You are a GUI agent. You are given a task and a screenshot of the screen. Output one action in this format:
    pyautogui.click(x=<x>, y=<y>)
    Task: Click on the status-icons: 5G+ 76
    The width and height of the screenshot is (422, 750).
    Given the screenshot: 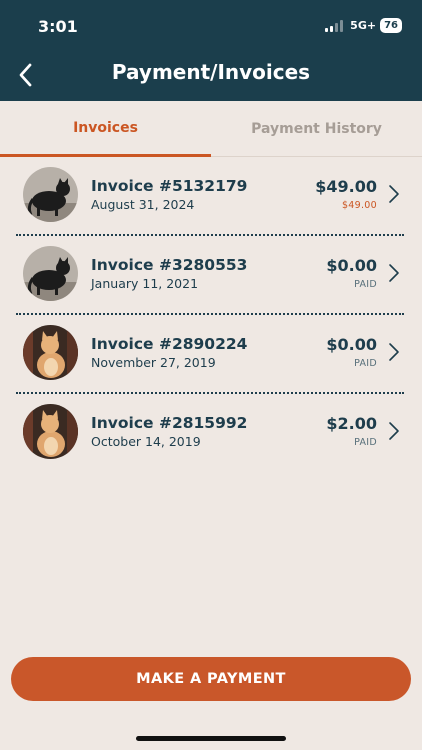 What is the action you would take?
    pyautogui.click(x=363, y=25)
    